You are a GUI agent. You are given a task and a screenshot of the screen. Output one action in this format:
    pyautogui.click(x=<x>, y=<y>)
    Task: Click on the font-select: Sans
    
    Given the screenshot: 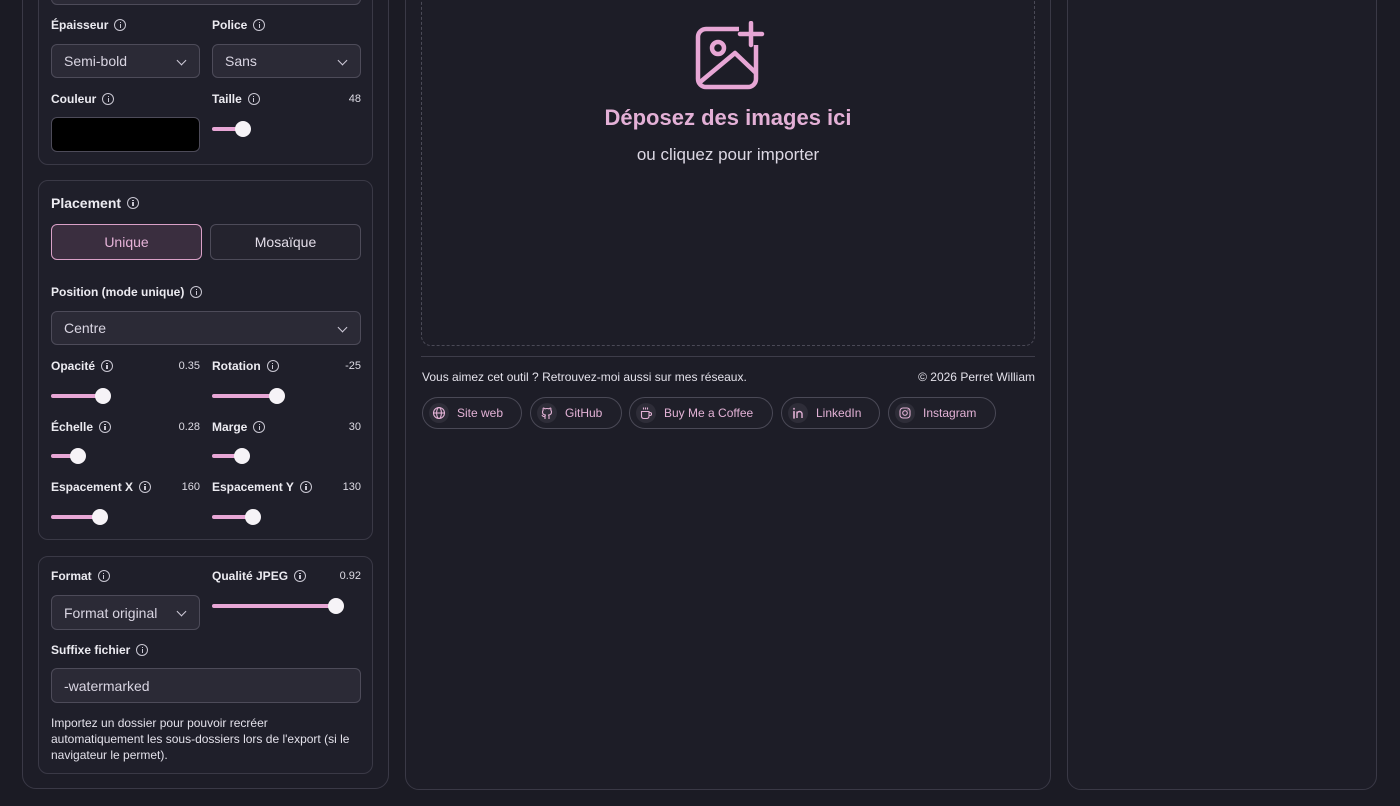 What is the action you would take?
    pyautogui.click(x=286, y=61)
    